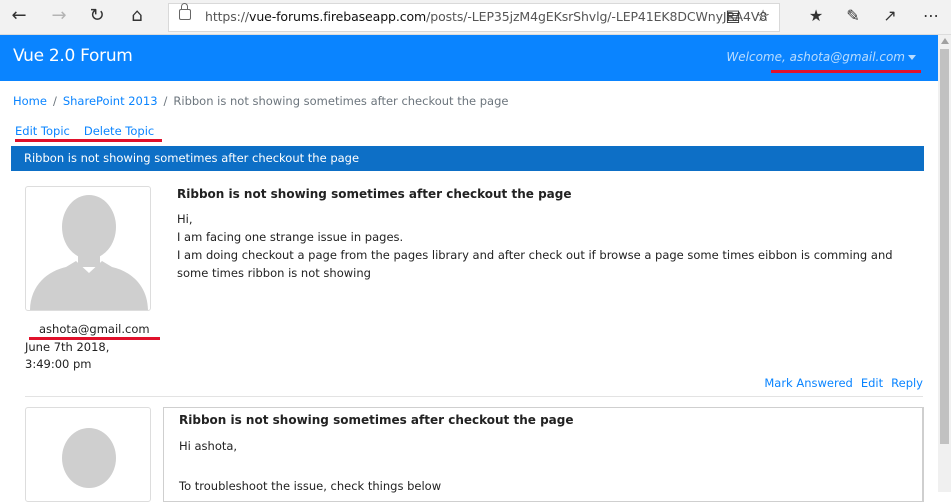 The width and height of the screenshot is (951, 502). Describe the element at coordinates (110, 101) in the screenshot. I see `breadcrumb-category: SharePoint 2013` at that location.